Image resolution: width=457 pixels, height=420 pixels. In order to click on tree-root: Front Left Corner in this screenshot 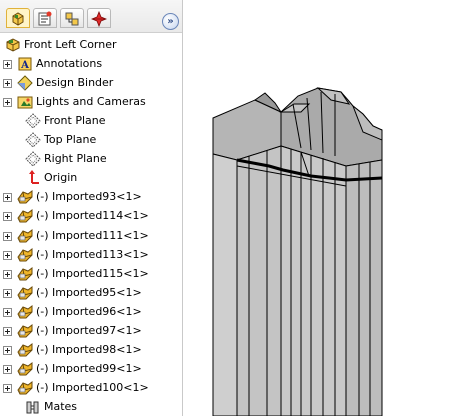, I will do `click(91, 44)`.